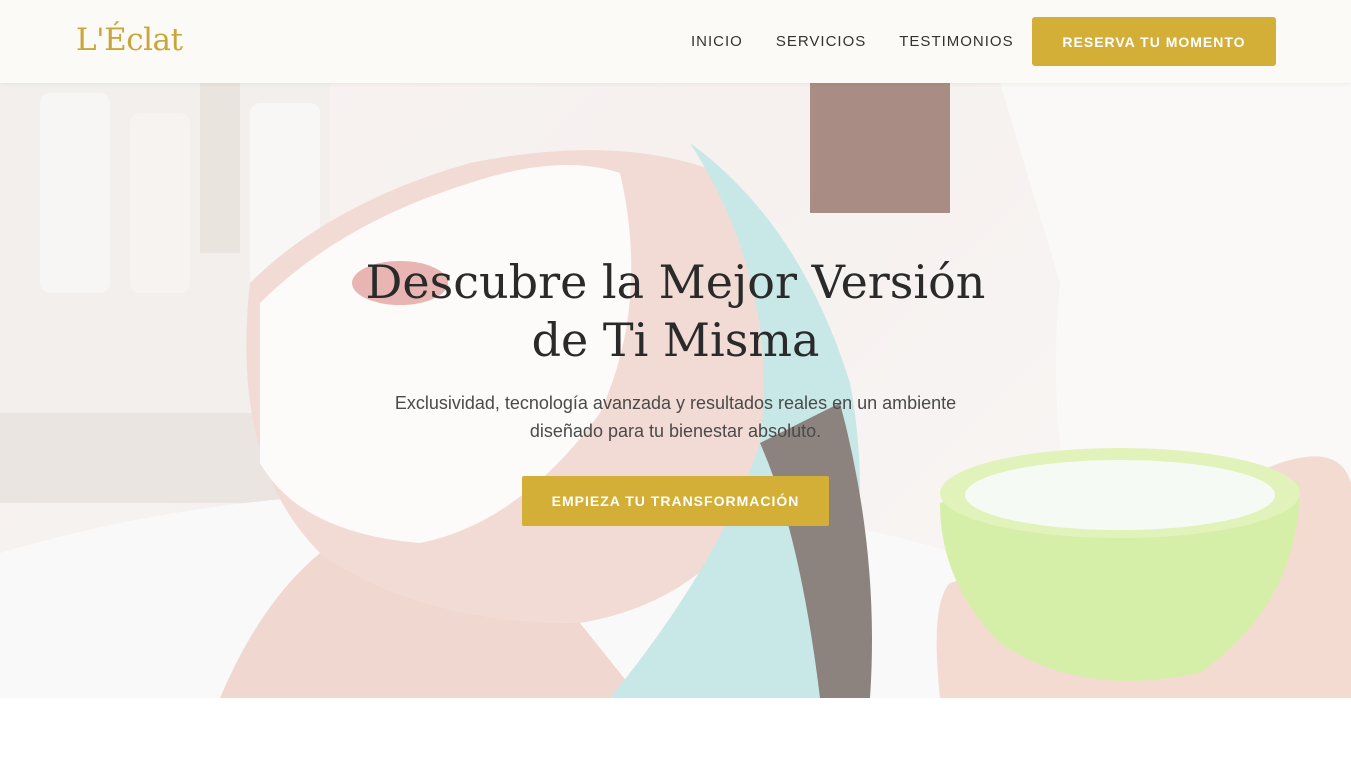  What do you see at coordinates (869, 41) in the screenshot?
I see `nav-links: INICIO SERVICIOS TESTIMONIOS` at bounding box center [869, 41].